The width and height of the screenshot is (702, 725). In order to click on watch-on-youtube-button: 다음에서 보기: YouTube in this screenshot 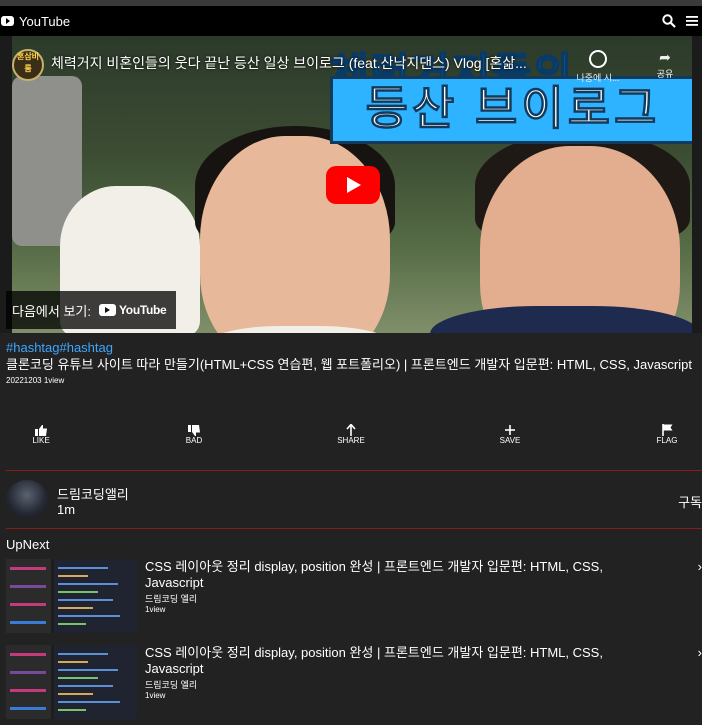, I will do `click(91, 310)`.